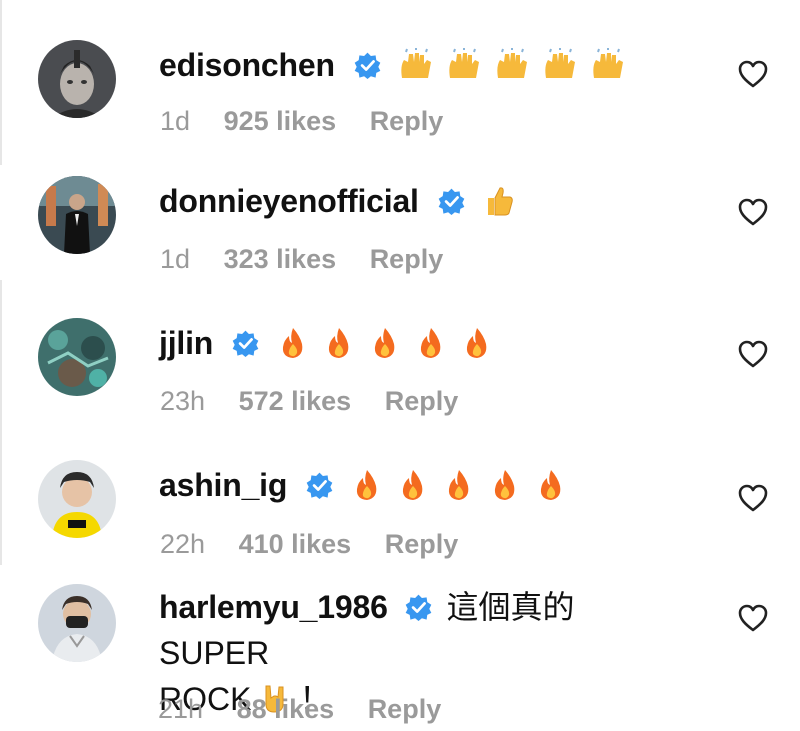  What do you see at coordinates (247, 65) in the screenshot?
I see `comment-username: edisonchen` at bounding box center [247, 65].